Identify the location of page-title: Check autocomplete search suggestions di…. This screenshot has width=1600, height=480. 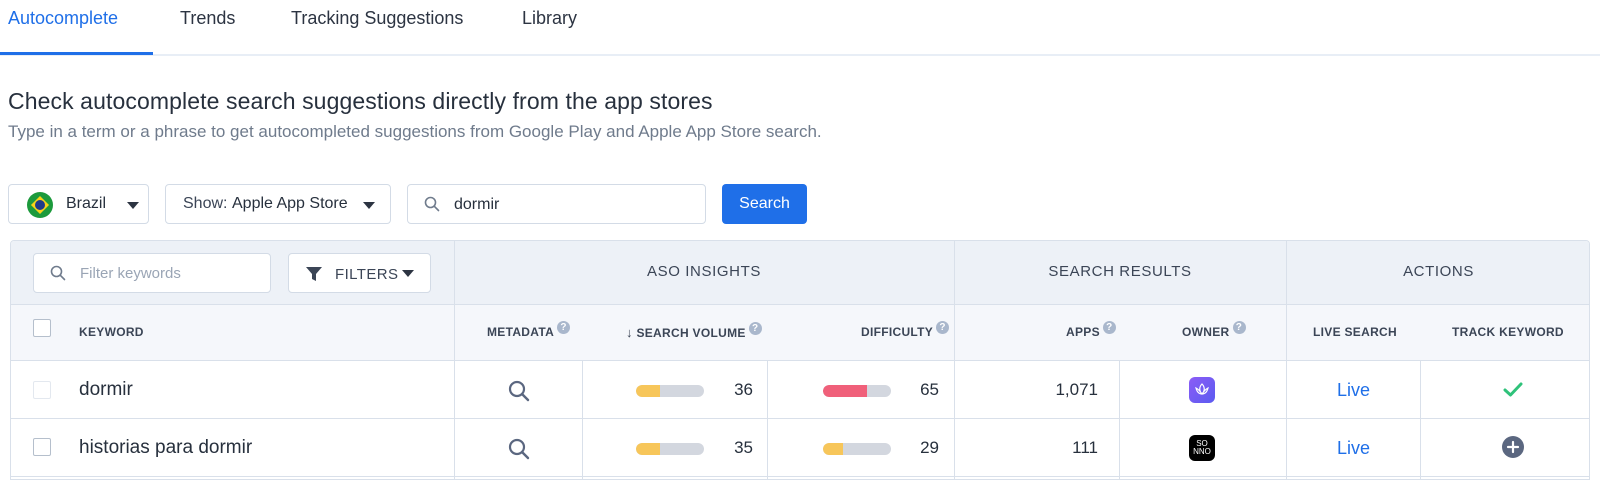
(360, 101).